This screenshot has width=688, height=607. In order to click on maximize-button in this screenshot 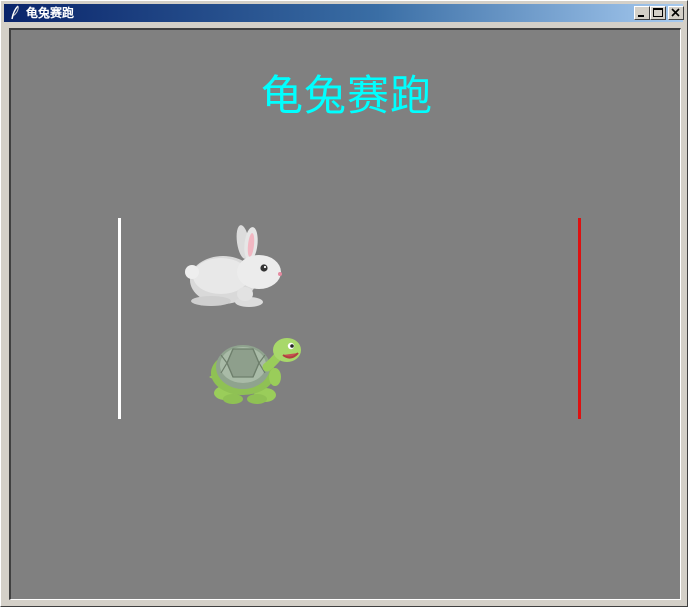, I will do `click(658, 13)`.